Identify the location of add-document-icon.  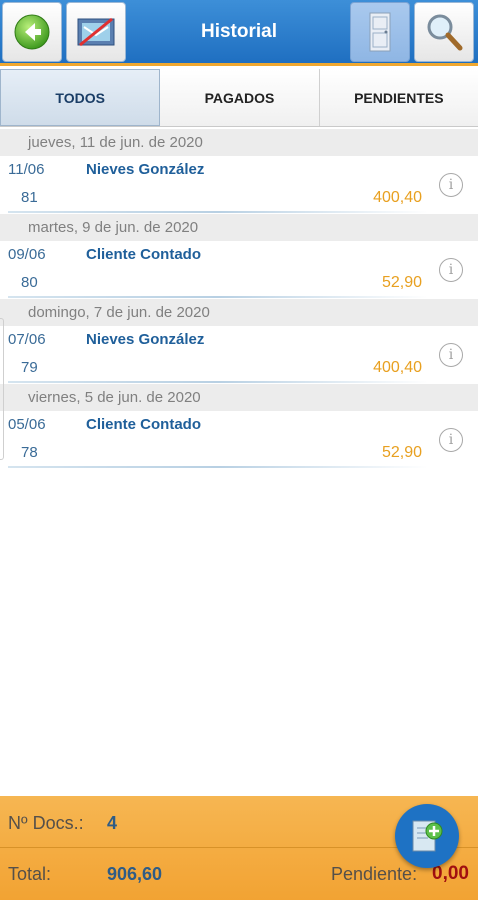
(427, 836).